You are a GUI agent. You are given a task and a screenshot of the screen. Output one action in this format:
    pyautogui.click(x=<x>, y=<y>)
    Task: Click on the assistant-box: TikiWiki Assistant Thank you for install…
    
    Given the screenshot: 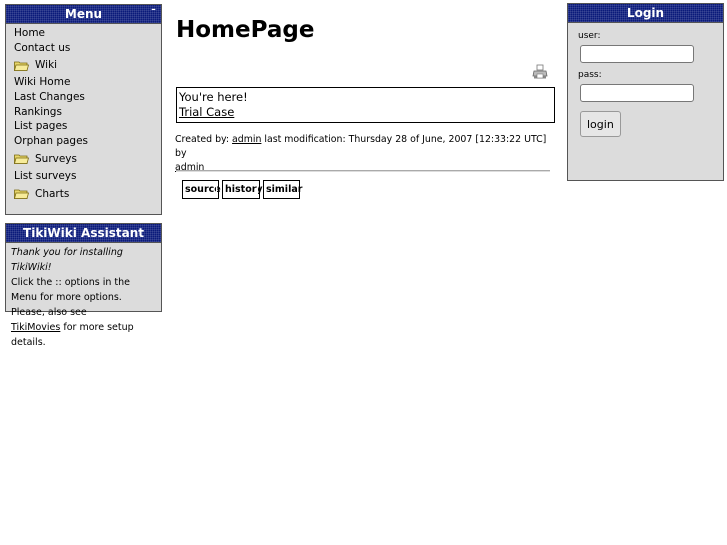 What is the action you would take?
    pyautogui.click(x=83, y=285)
    